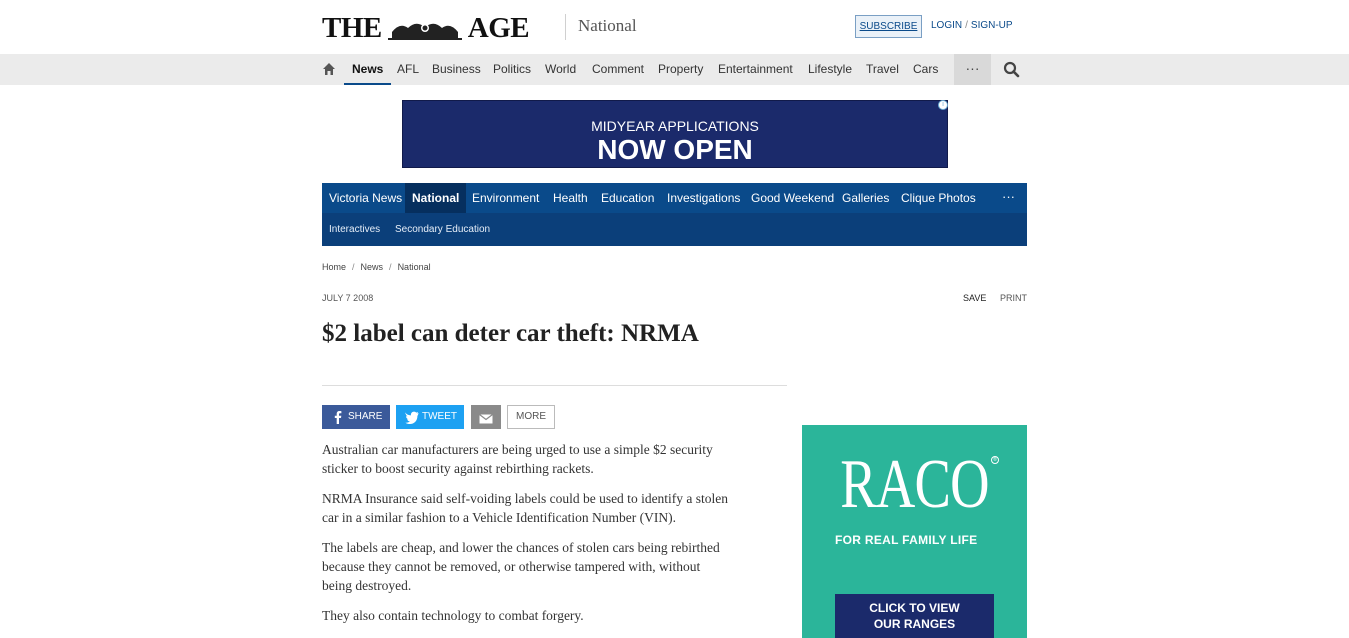  What do you see at coordinates (974, 298) in the screenshot?
I see `save-button: SAVE` at bounding box center [974, 298].